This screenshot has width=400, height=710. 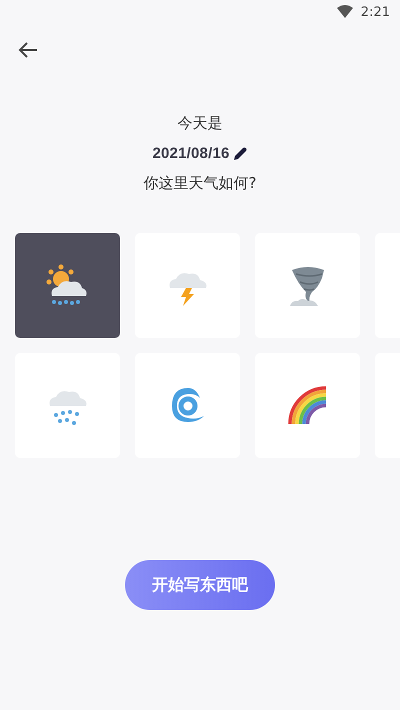 I want to click on status-time: 2:21, so click(x=375, y=12).